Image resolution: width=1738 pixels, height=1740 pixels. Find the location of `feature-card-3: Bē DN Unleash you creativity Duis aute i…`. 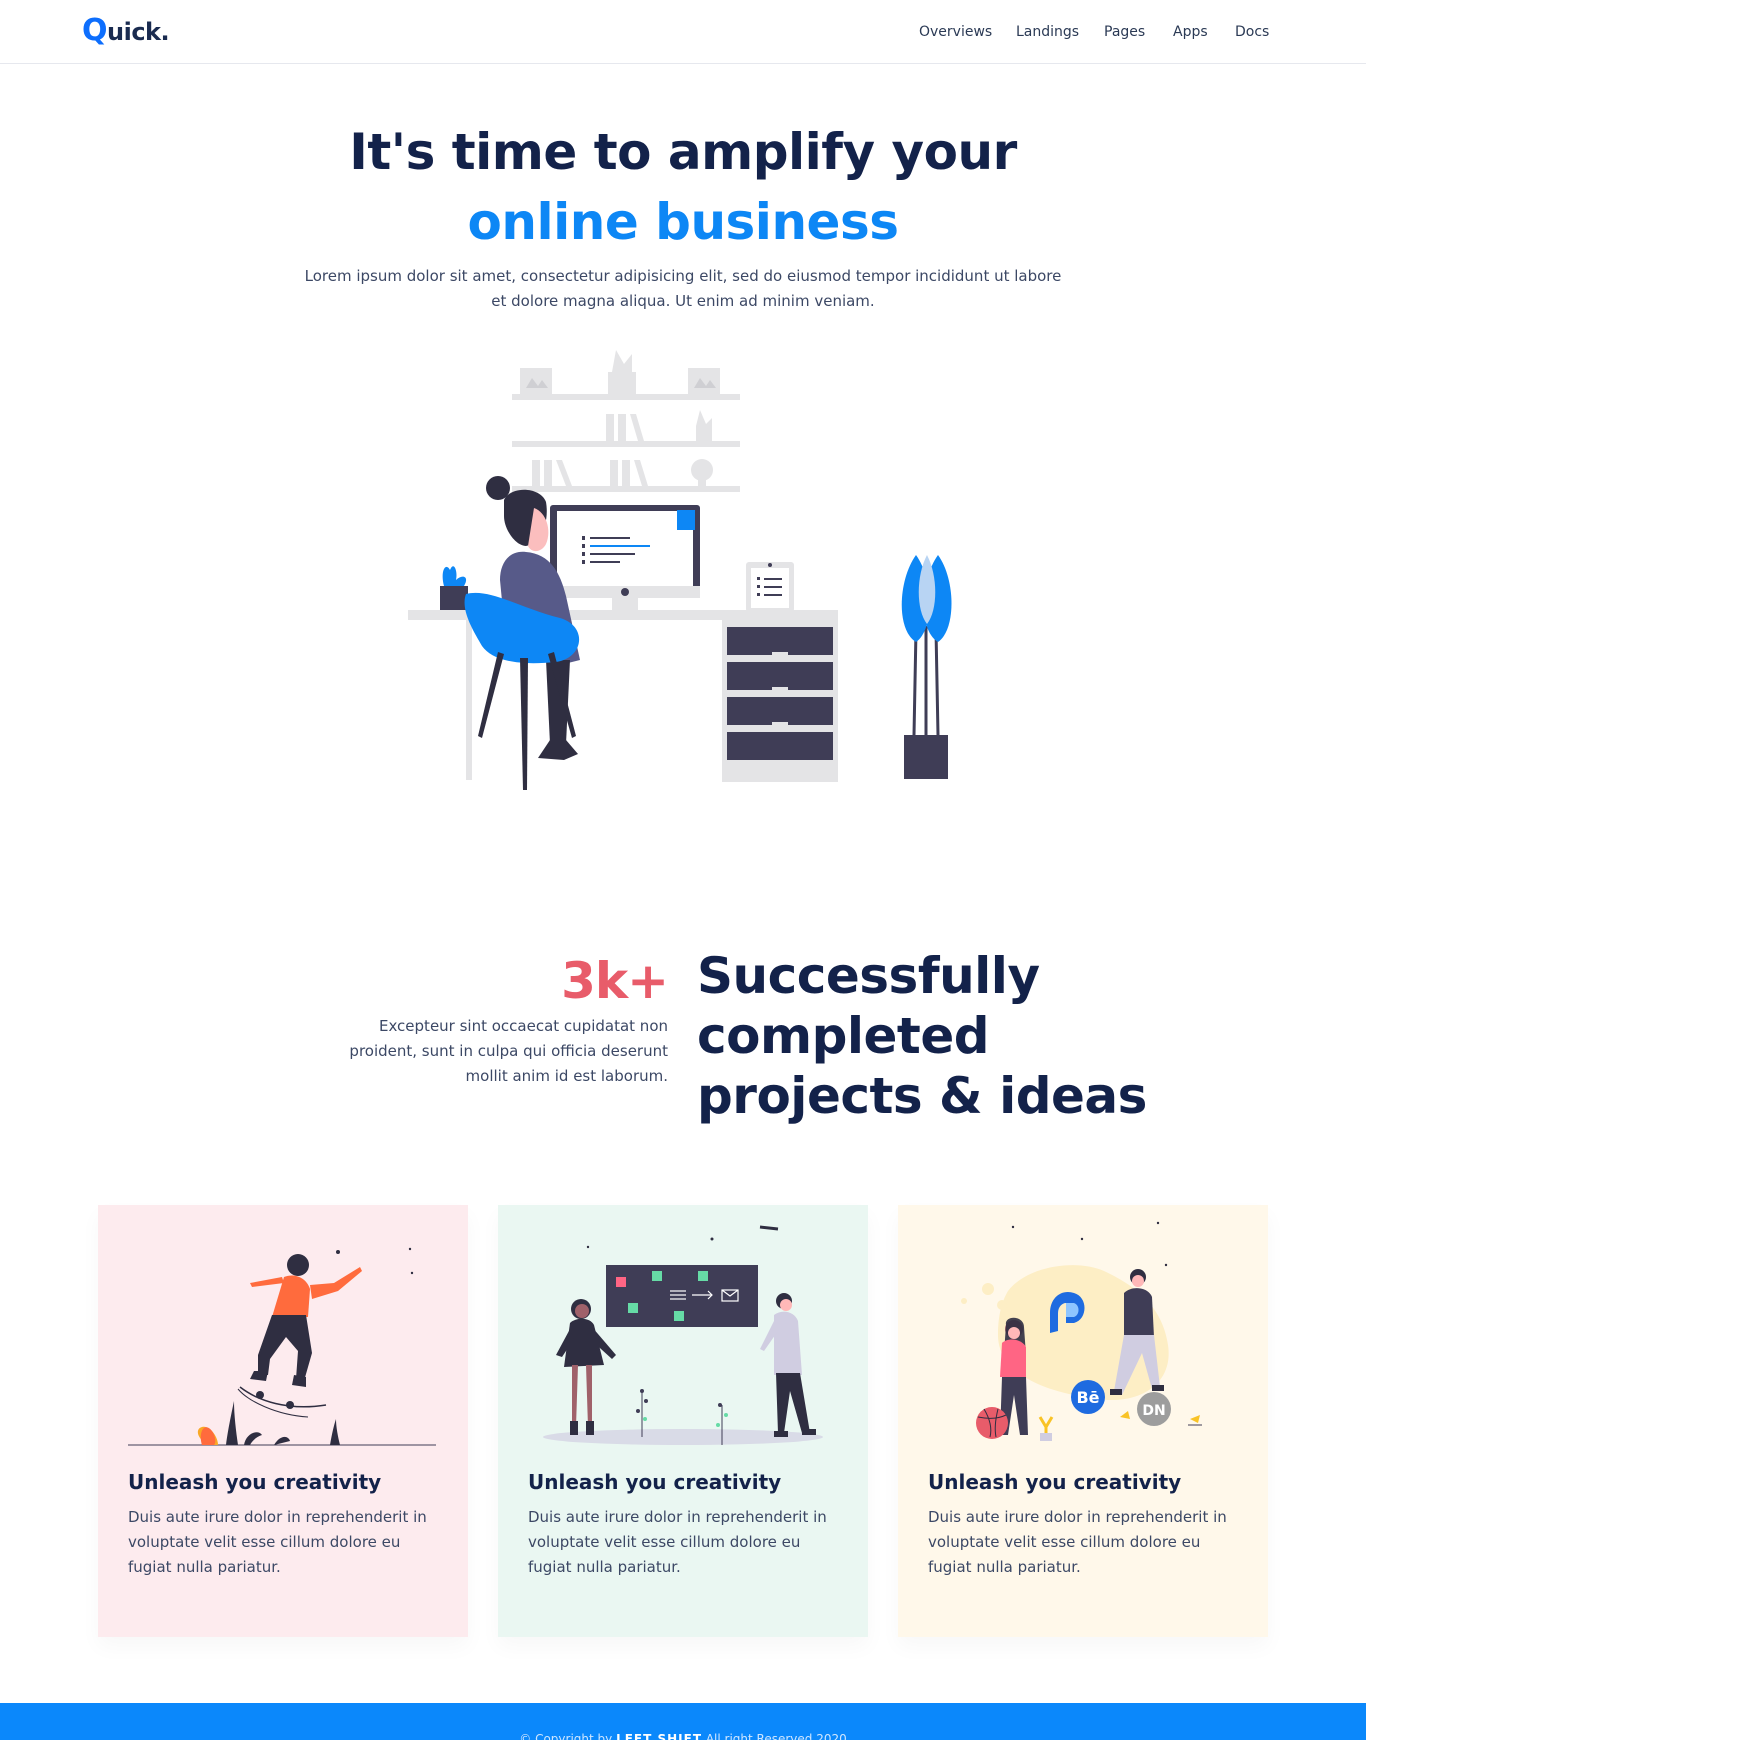

feature-card-3: Bē DN Unleash you creativity Duis aute i… is located at coordinates (1083, 1421).